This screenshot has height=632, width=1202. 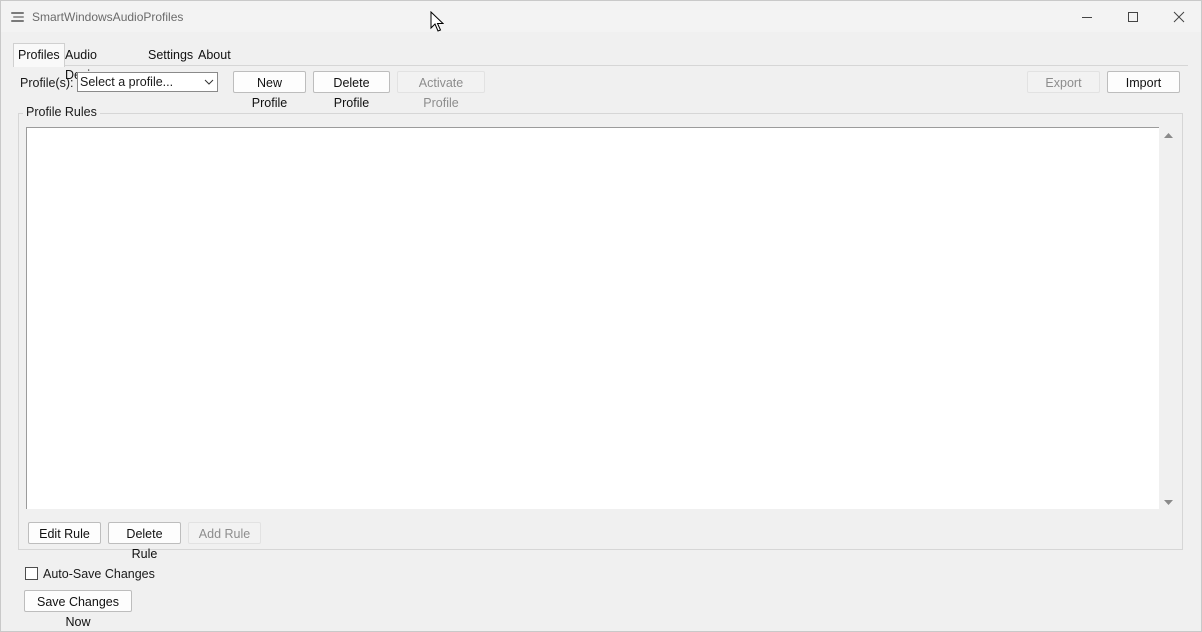 I want to click on import-button: Import, so click(x=1143, y=82).